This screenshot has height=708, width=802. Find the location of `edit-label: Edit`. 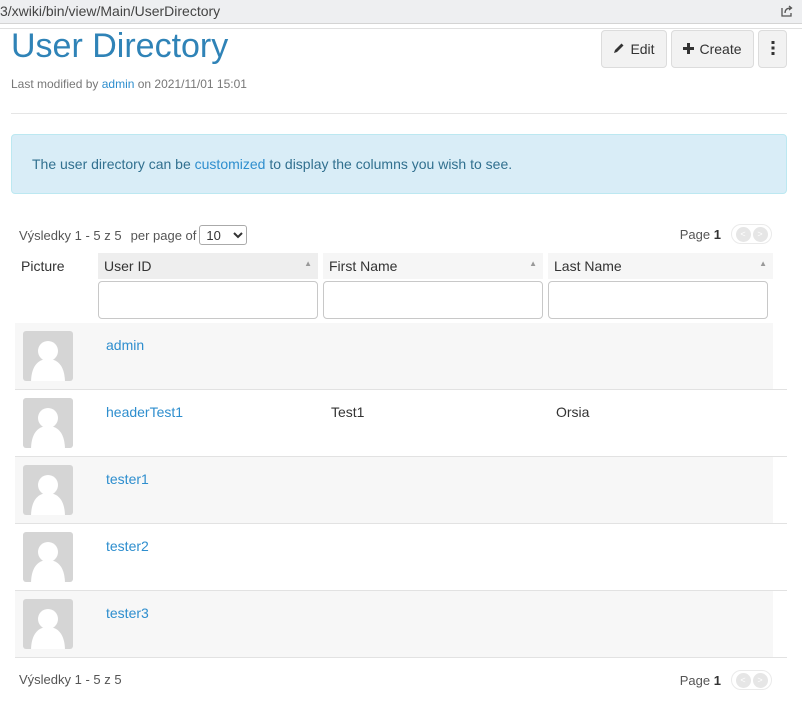

edit-label: Edit is located at coordinates (642, 49).